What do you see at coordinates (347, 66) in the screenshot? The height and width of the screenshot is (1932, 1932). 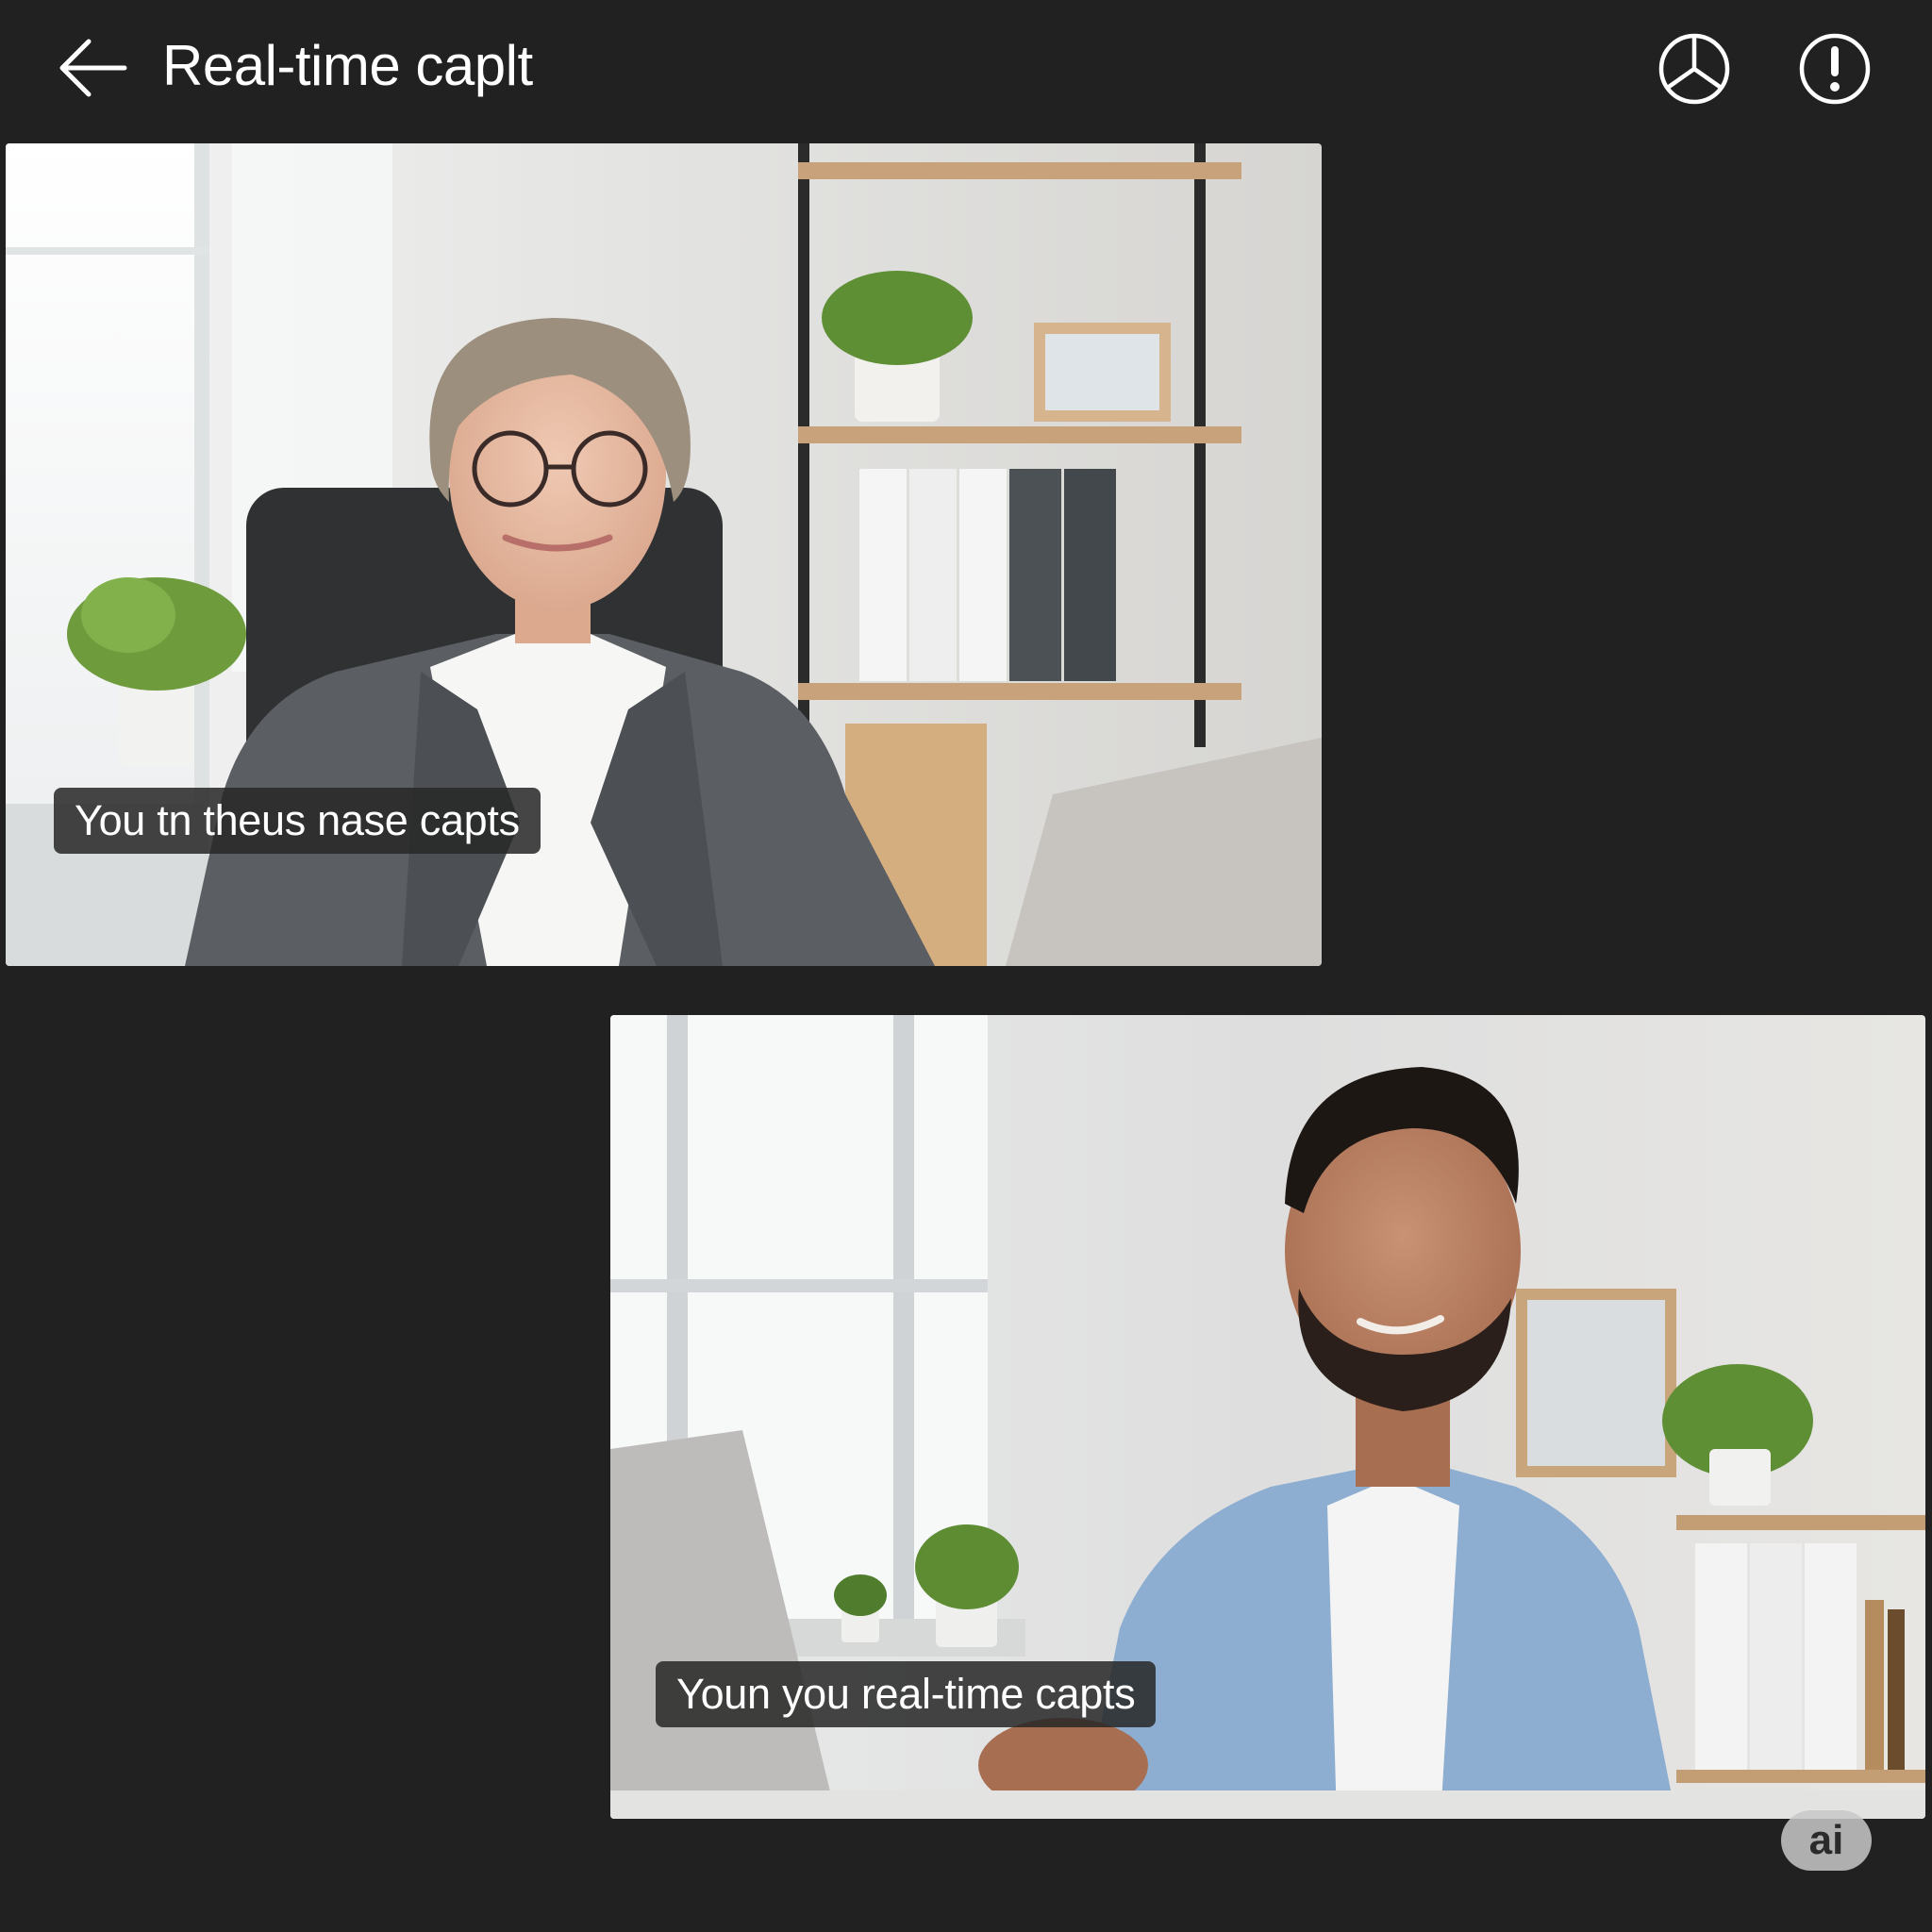 I see `page-title: Real-time caplt` at bounding box center [347, 66].